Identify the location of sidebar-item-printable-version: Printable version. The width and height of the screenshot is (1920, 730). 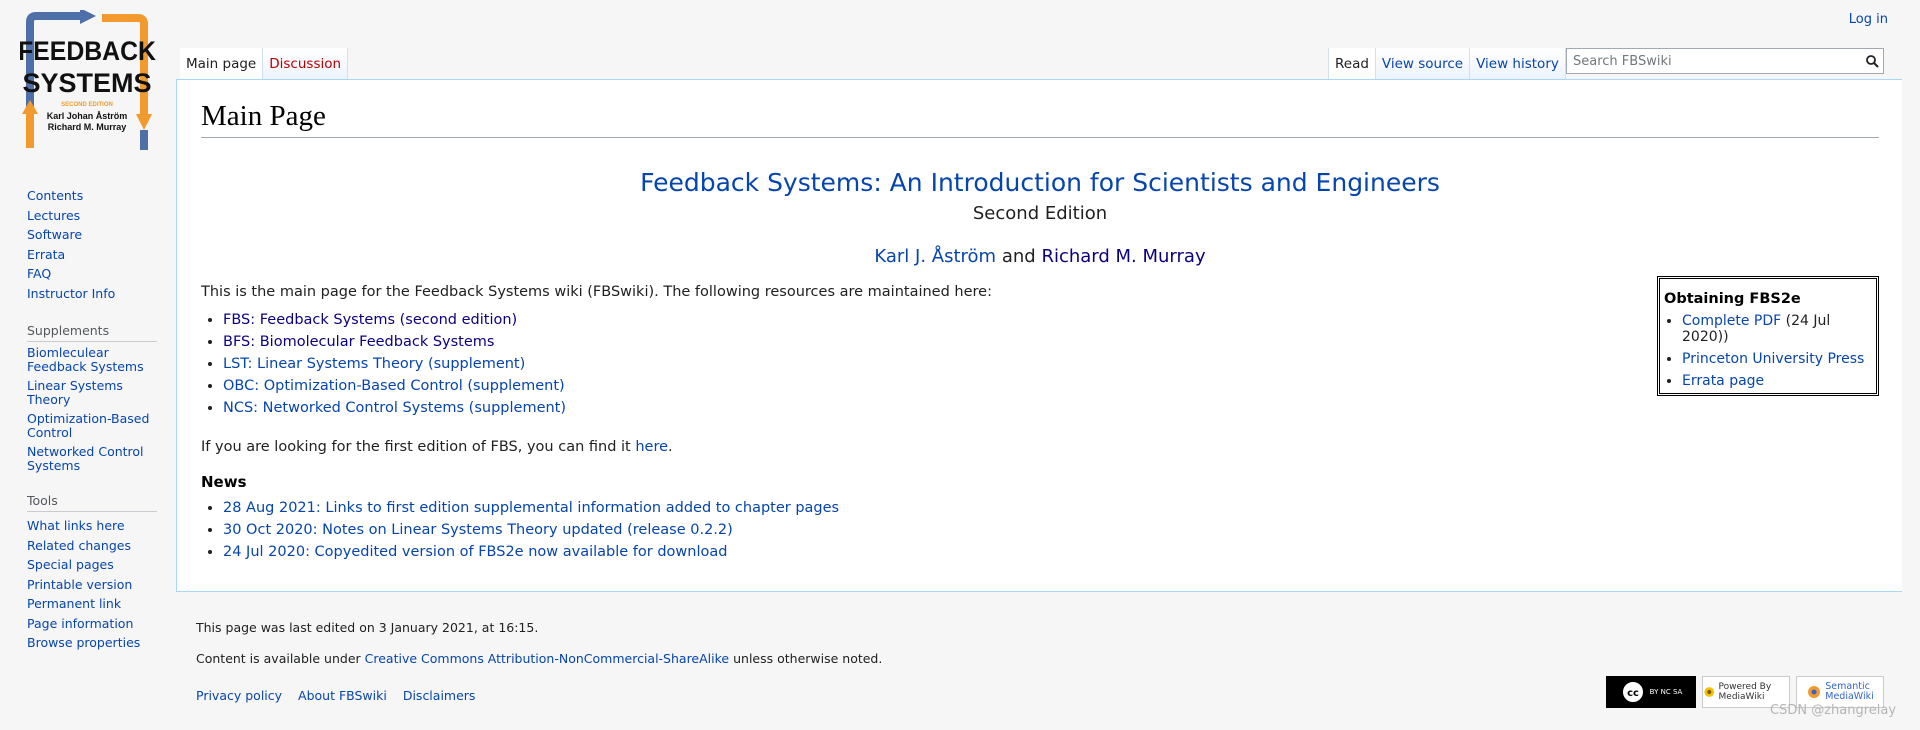
(92, 585).